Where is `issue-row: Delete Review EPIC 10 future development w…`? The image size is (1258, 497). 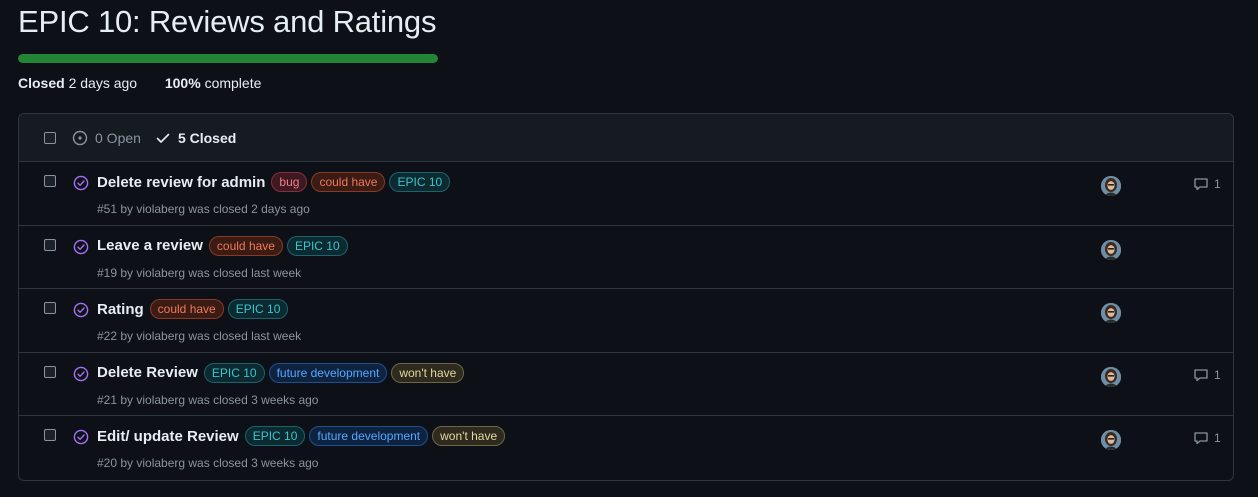 issue-row: Delete Review EPIC 10 future development w… is located at coordinates (626, 385).